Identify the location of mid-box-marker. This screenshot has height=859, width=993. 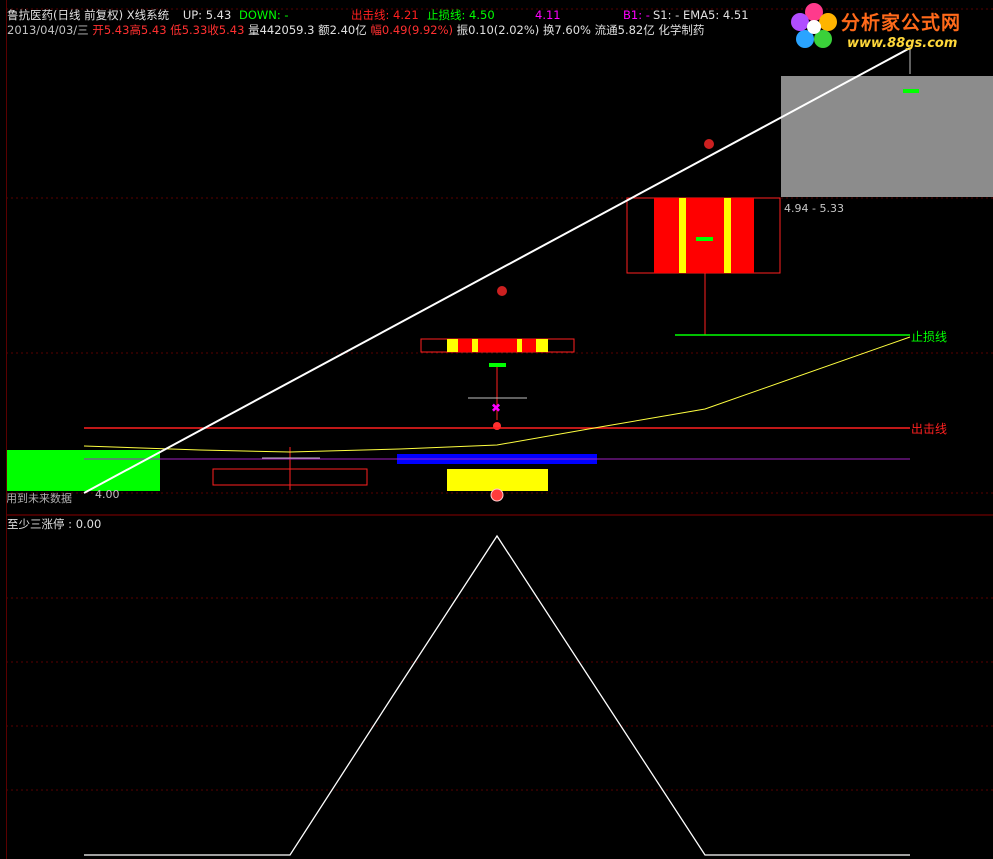
(497, 365).